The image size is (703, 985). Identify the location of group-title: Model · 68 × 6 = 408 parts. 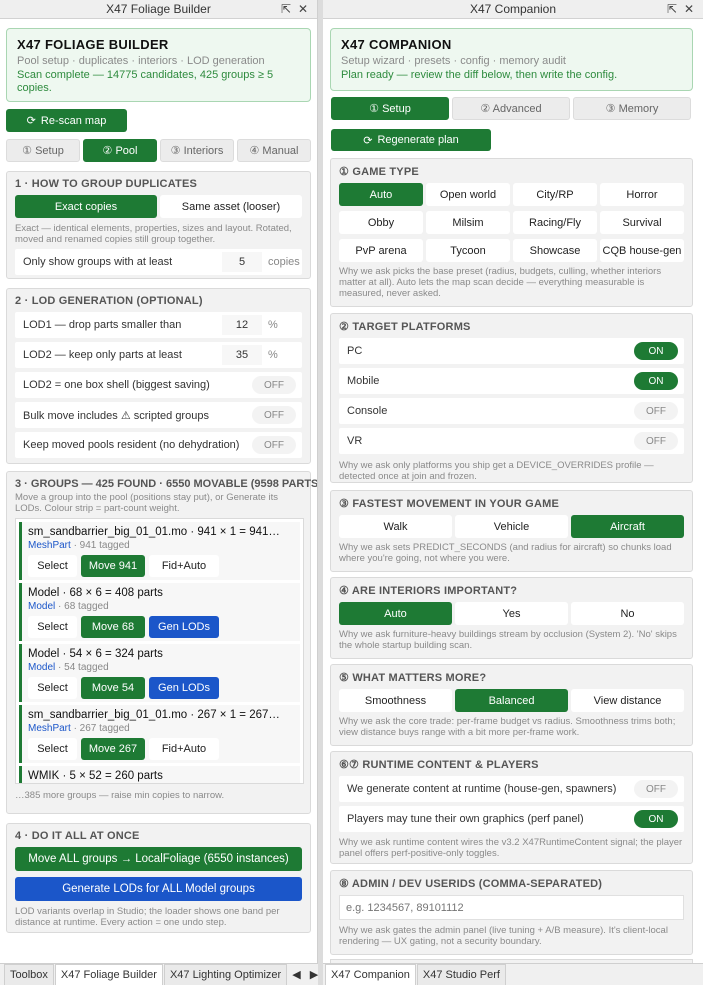
(95, 593).